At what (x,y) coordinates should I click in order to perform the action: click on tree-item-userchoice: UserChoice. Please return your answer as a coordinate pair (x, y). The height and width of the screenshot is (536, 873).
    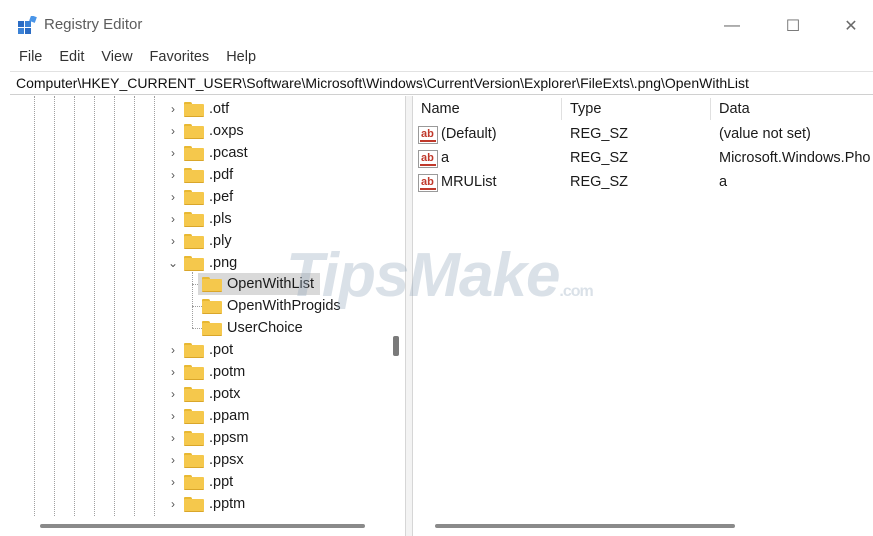
    Looking at the image, I should click on (250, 328).